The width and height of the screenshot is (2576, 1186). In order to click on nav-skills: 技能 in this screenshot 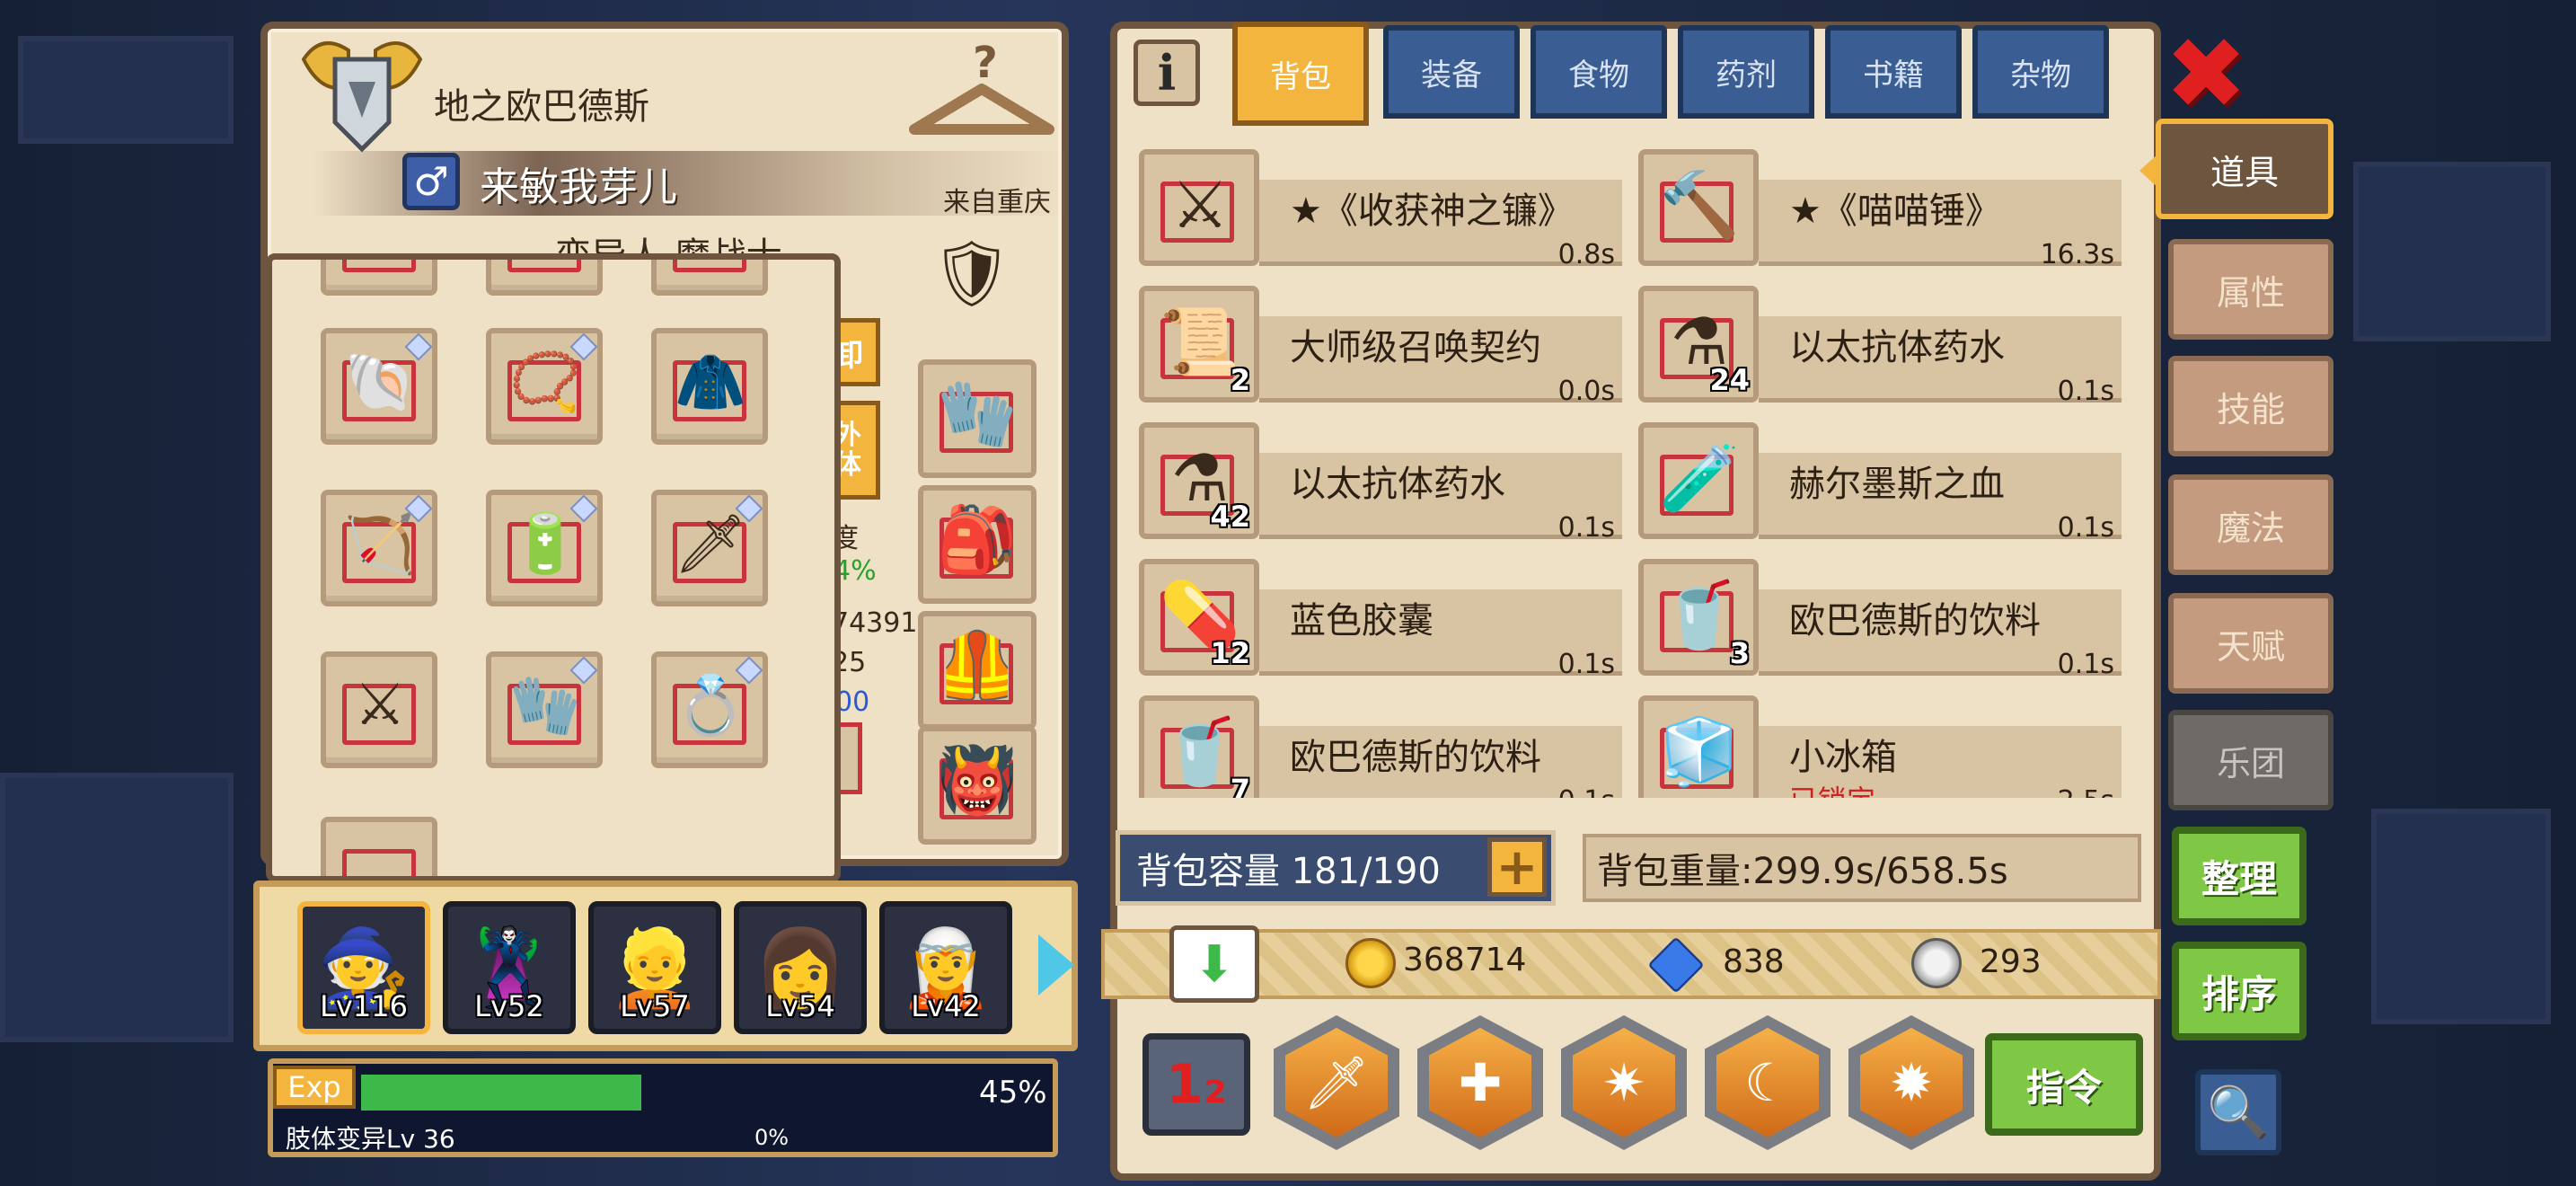, I will do `click(2250, 406)`.